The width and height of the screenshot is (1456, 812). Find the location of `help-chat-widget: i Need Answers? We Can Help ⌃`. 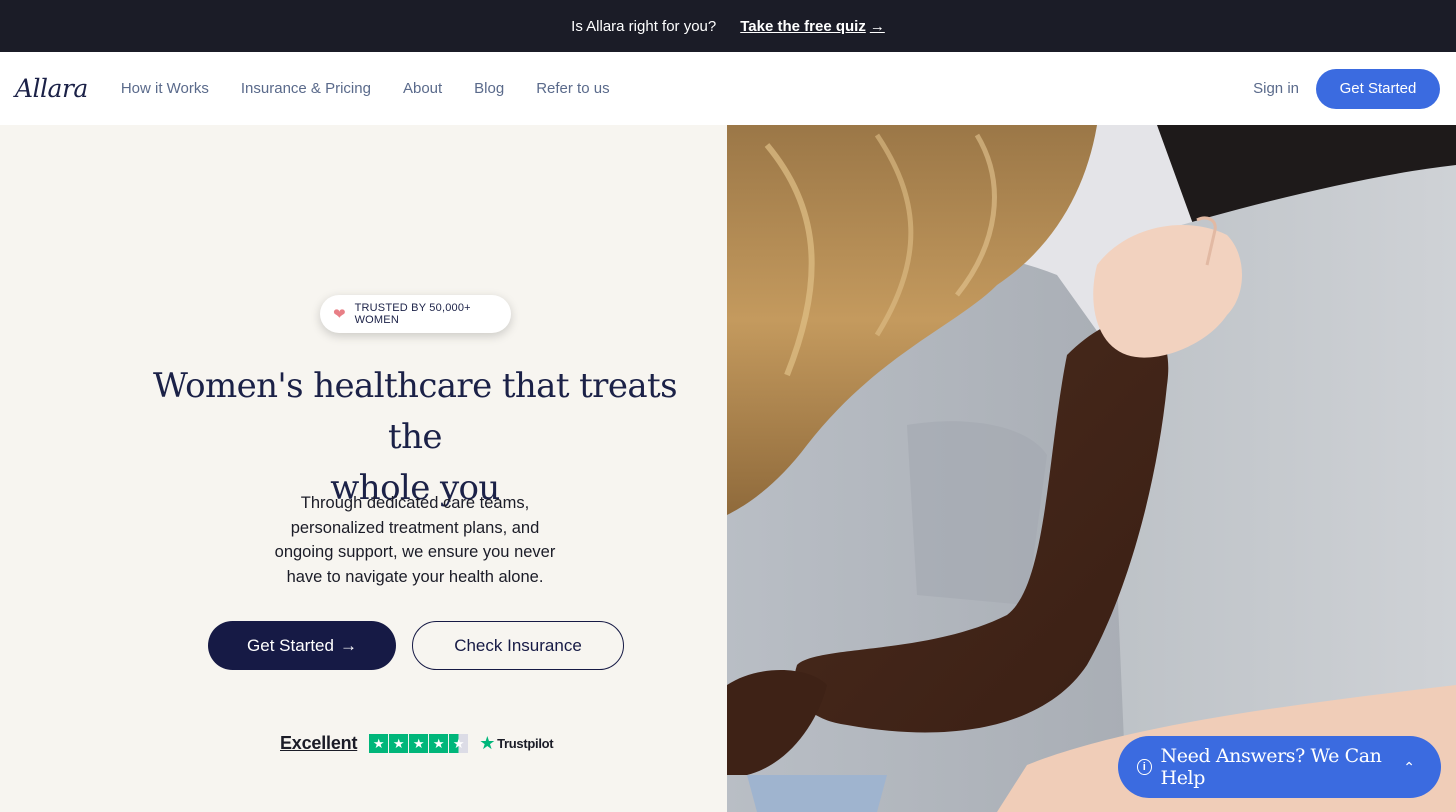

help-chat-widget: i Need Answers? We Can Help ⌃ is located at coordinates (1279, 767).